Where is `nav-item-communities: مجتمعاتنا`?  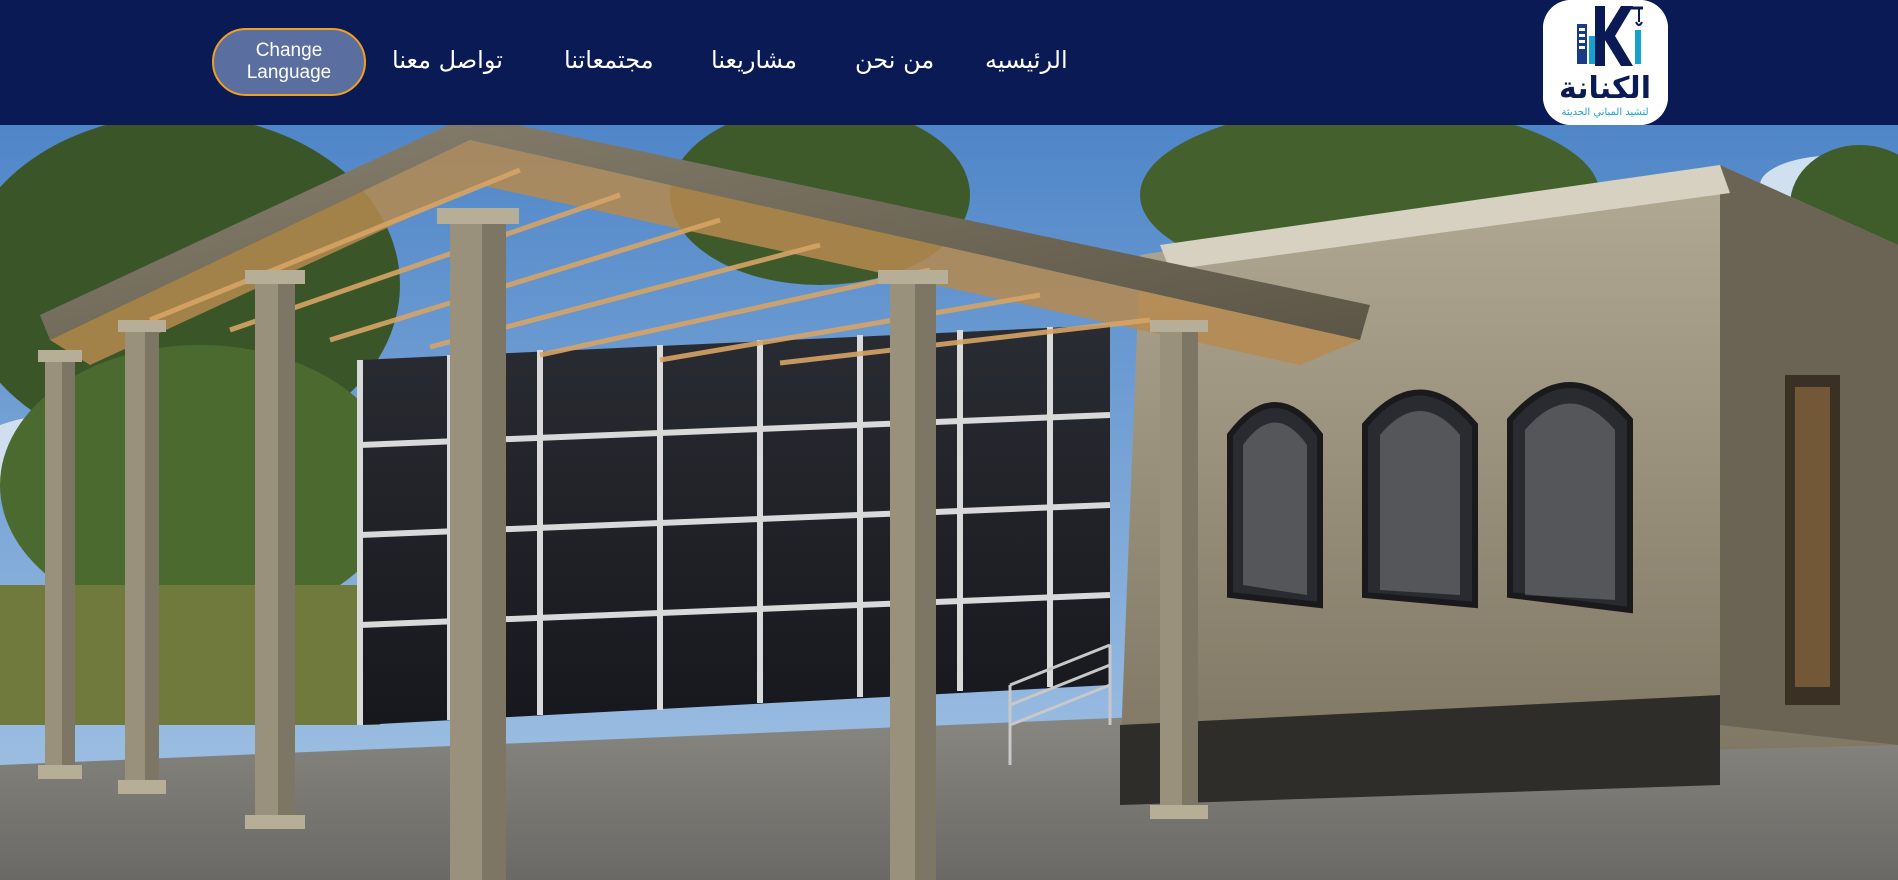 nav-item-communities: مجتمعاتنا is located at coordinates (609, 60).